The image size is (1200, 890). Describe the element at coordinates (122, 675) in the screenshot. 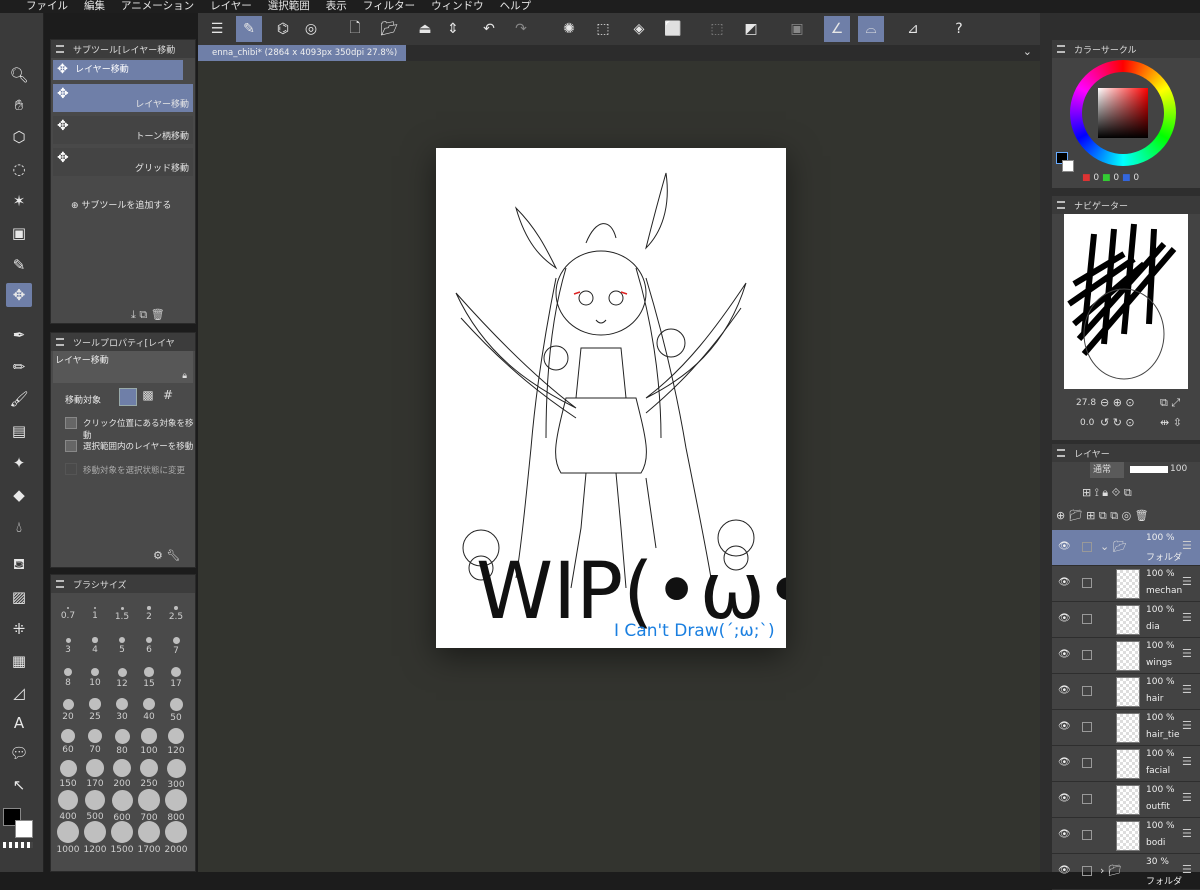

I see `brush-size-option: 12` at that location.